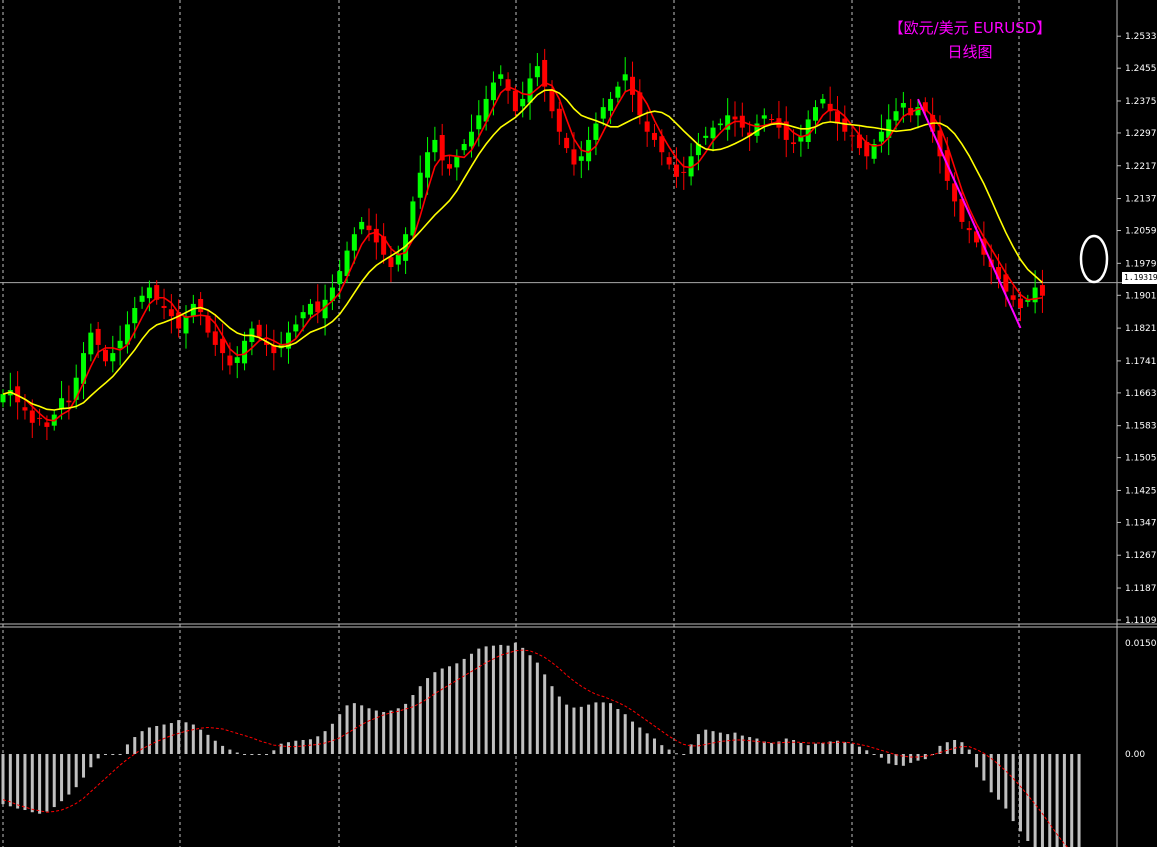 The width and height of the screenshot is (1157, 847). I want to click on price-tick-label: 1.22170, so click(1141, 167).